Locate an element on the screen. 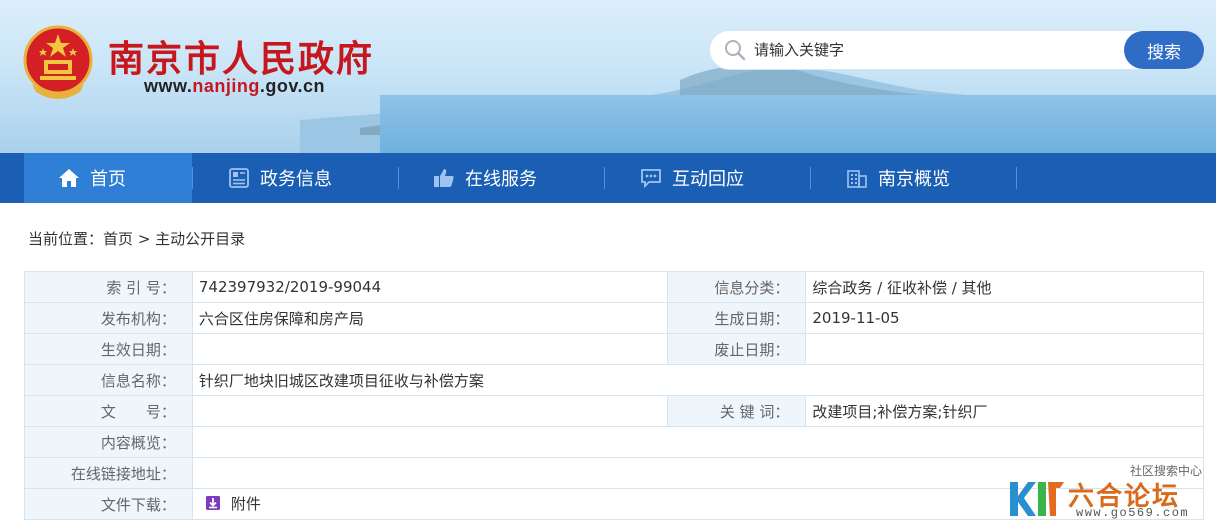  nav-label: 在线服务 is located at coordinates (501, 179).